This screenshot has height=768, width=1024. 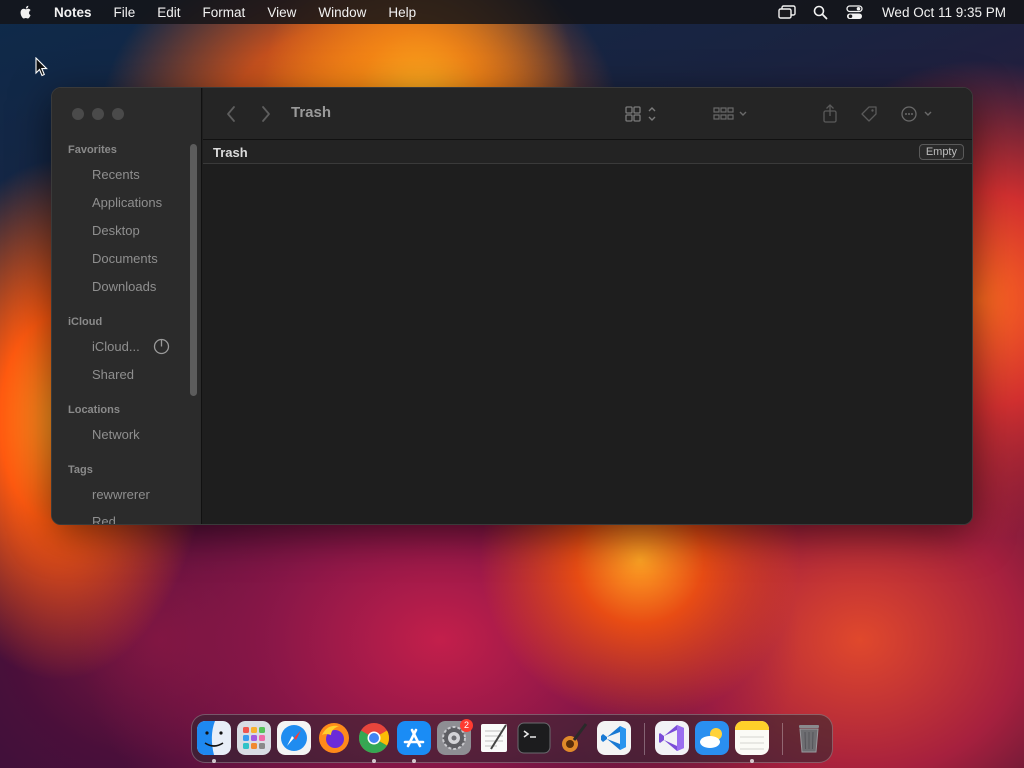 What do you see at coordinates (92, 150) in the screenshot?
I see `sidebar-header-favorites: Favorites` at bounding box center [92, 150].